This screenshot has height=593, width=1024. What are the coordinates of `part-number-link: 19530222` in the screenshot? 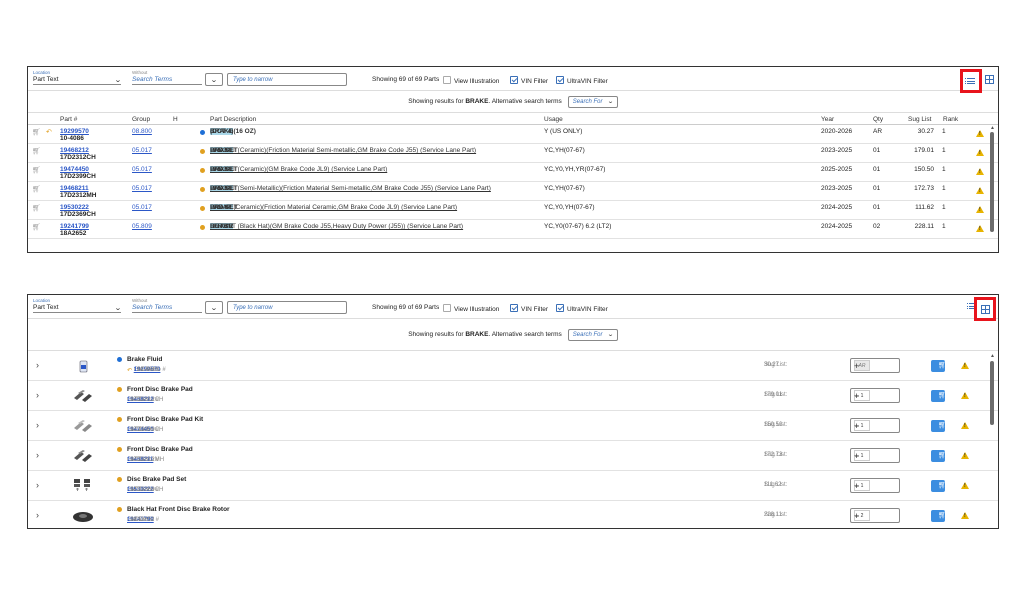 It's located at (74, 207).